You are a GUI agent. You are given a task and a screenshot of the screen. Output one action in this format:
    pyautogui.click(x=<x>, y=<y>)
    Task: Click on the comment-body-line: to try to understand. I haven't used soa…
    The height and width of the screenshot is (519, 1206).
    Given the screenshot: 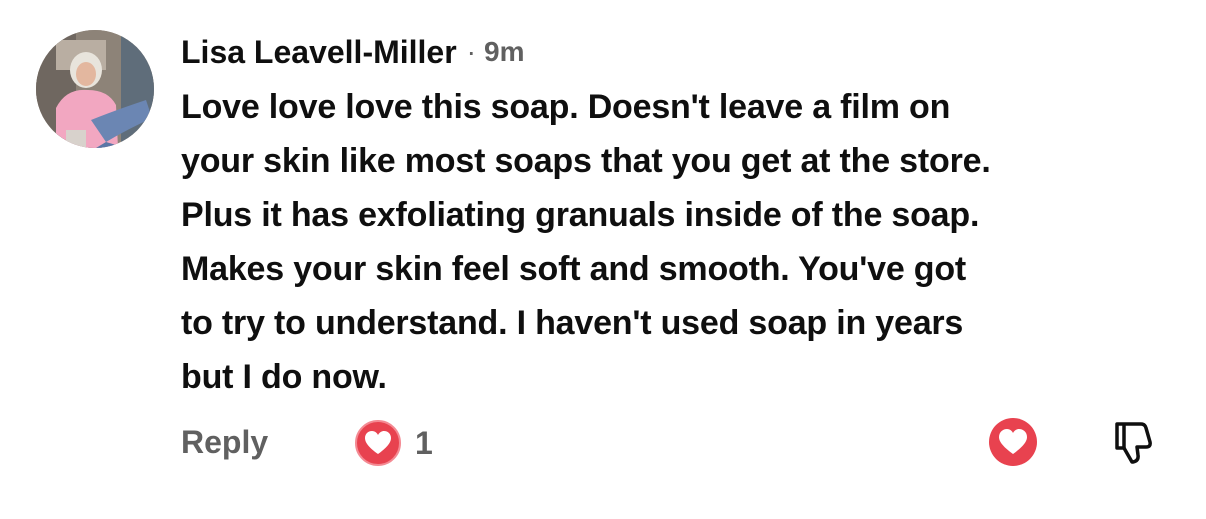 What is the action you would take?
    pyautogui.click(x=572, y=323)
    